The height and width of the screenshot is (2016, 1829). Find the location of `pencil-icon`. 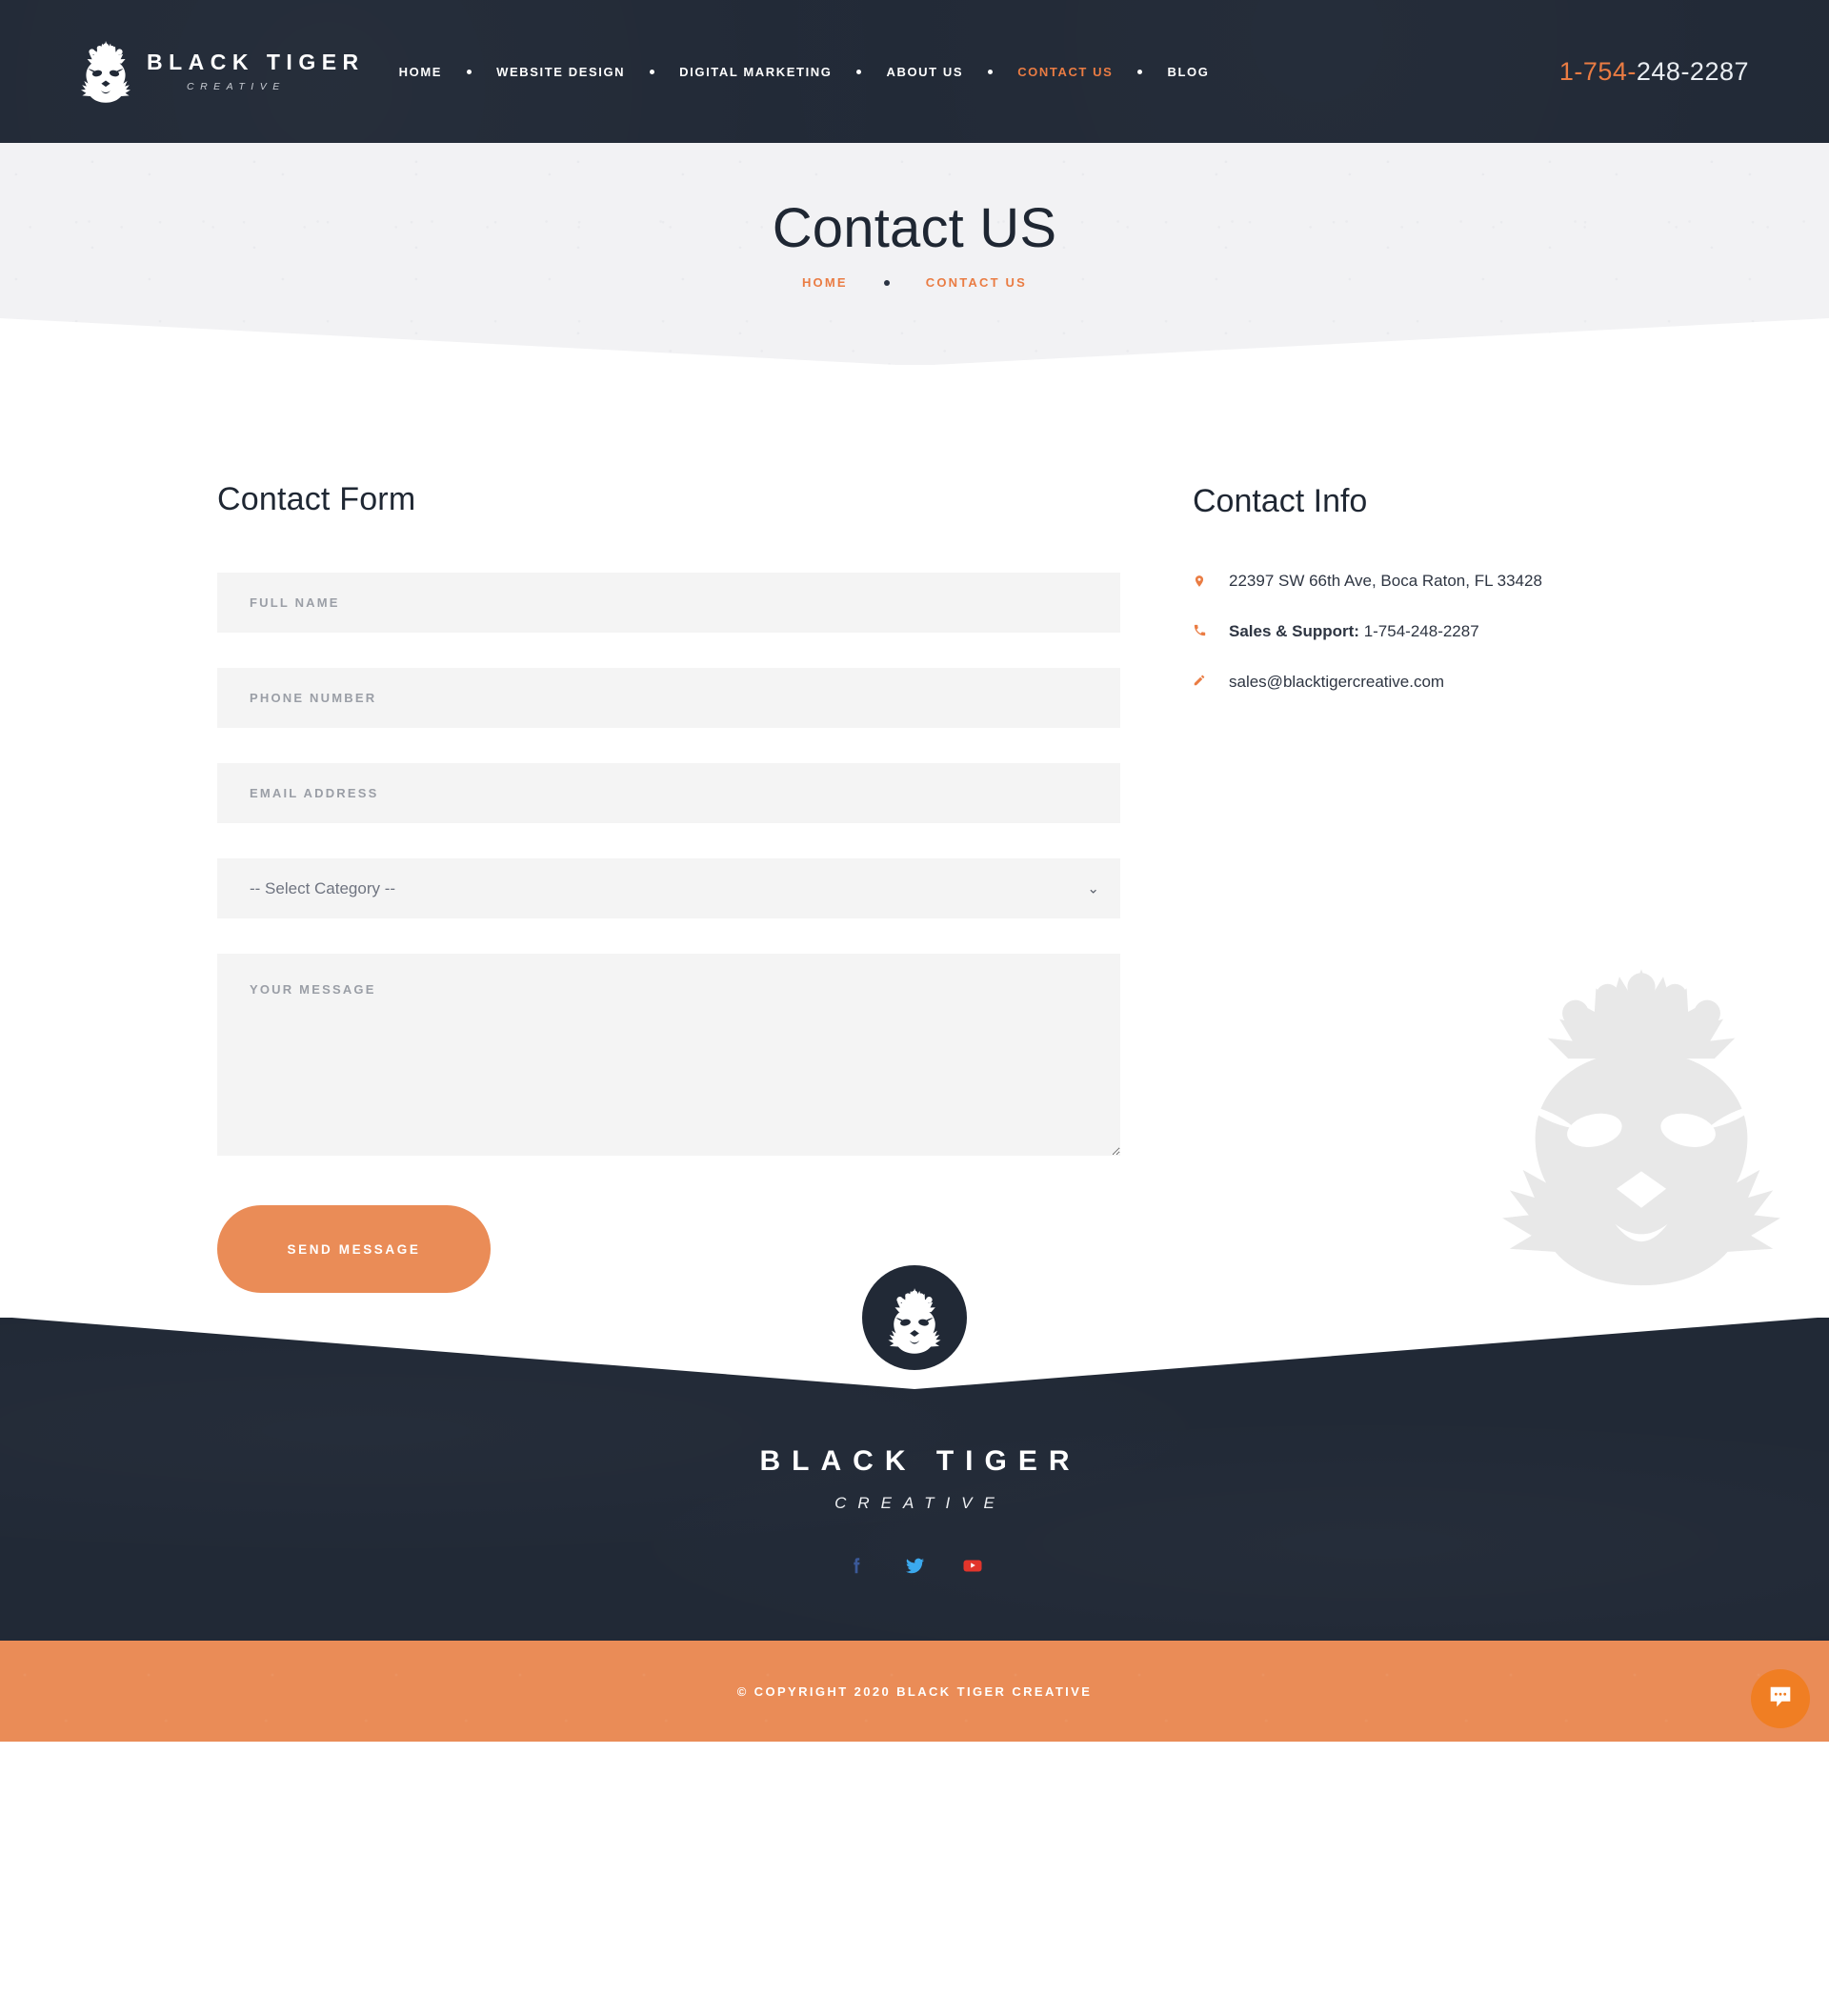

pencil-icon is located at coordinates (1201, 683).